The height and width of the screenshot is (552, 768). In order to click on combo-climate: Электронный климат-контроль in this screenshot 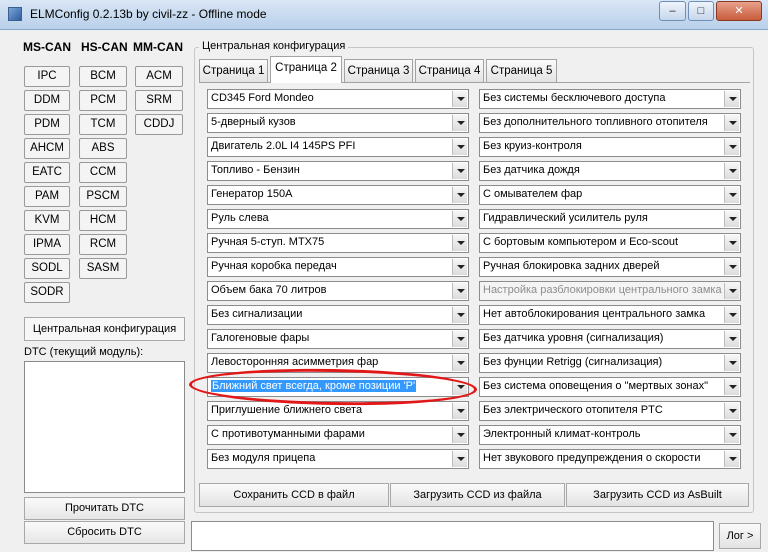, I will do `click(610, 435)`.